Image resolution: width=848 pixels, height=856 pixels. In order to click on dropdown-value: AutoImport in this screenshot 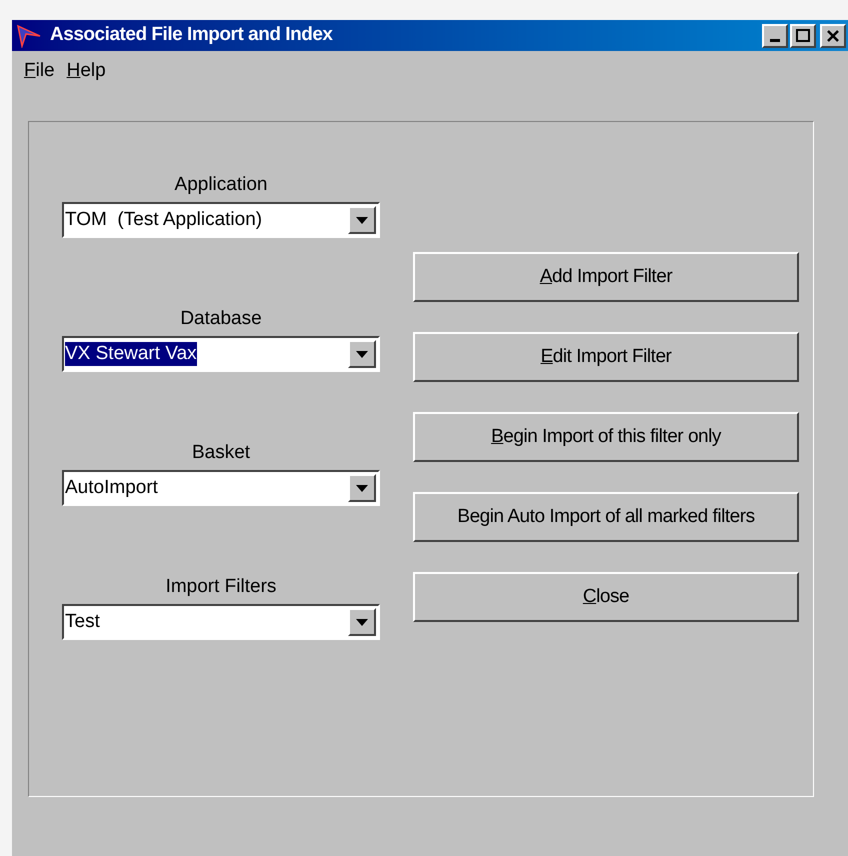, I will do `click(111, 488)`.